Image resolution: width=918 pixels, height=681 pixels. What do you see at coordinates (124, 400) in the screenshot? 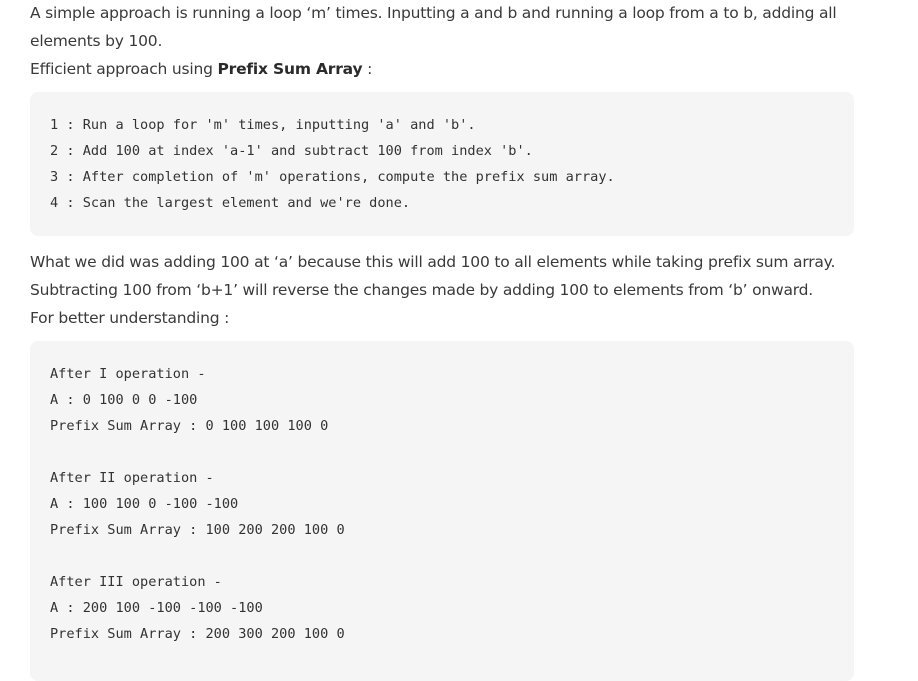
I see `code-line: A : 0 100 0 0 -100` at bounding box center [124, 400].